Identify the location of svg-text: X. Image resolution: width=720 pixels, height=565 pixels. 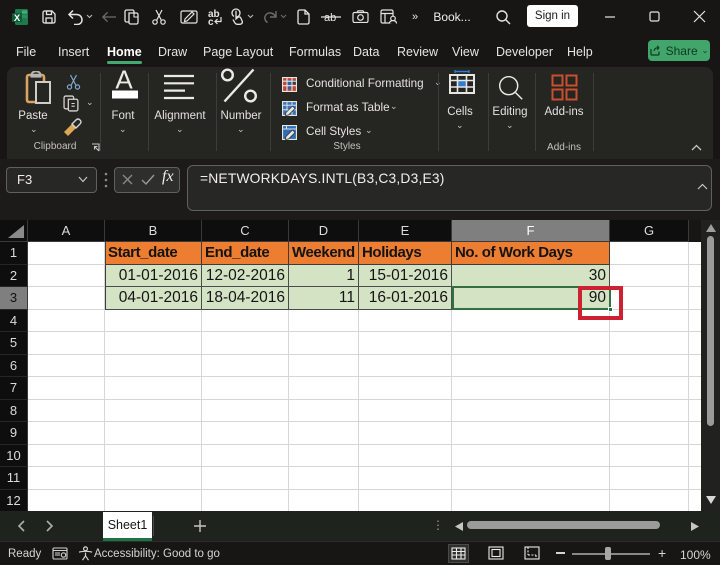
(17, 17).